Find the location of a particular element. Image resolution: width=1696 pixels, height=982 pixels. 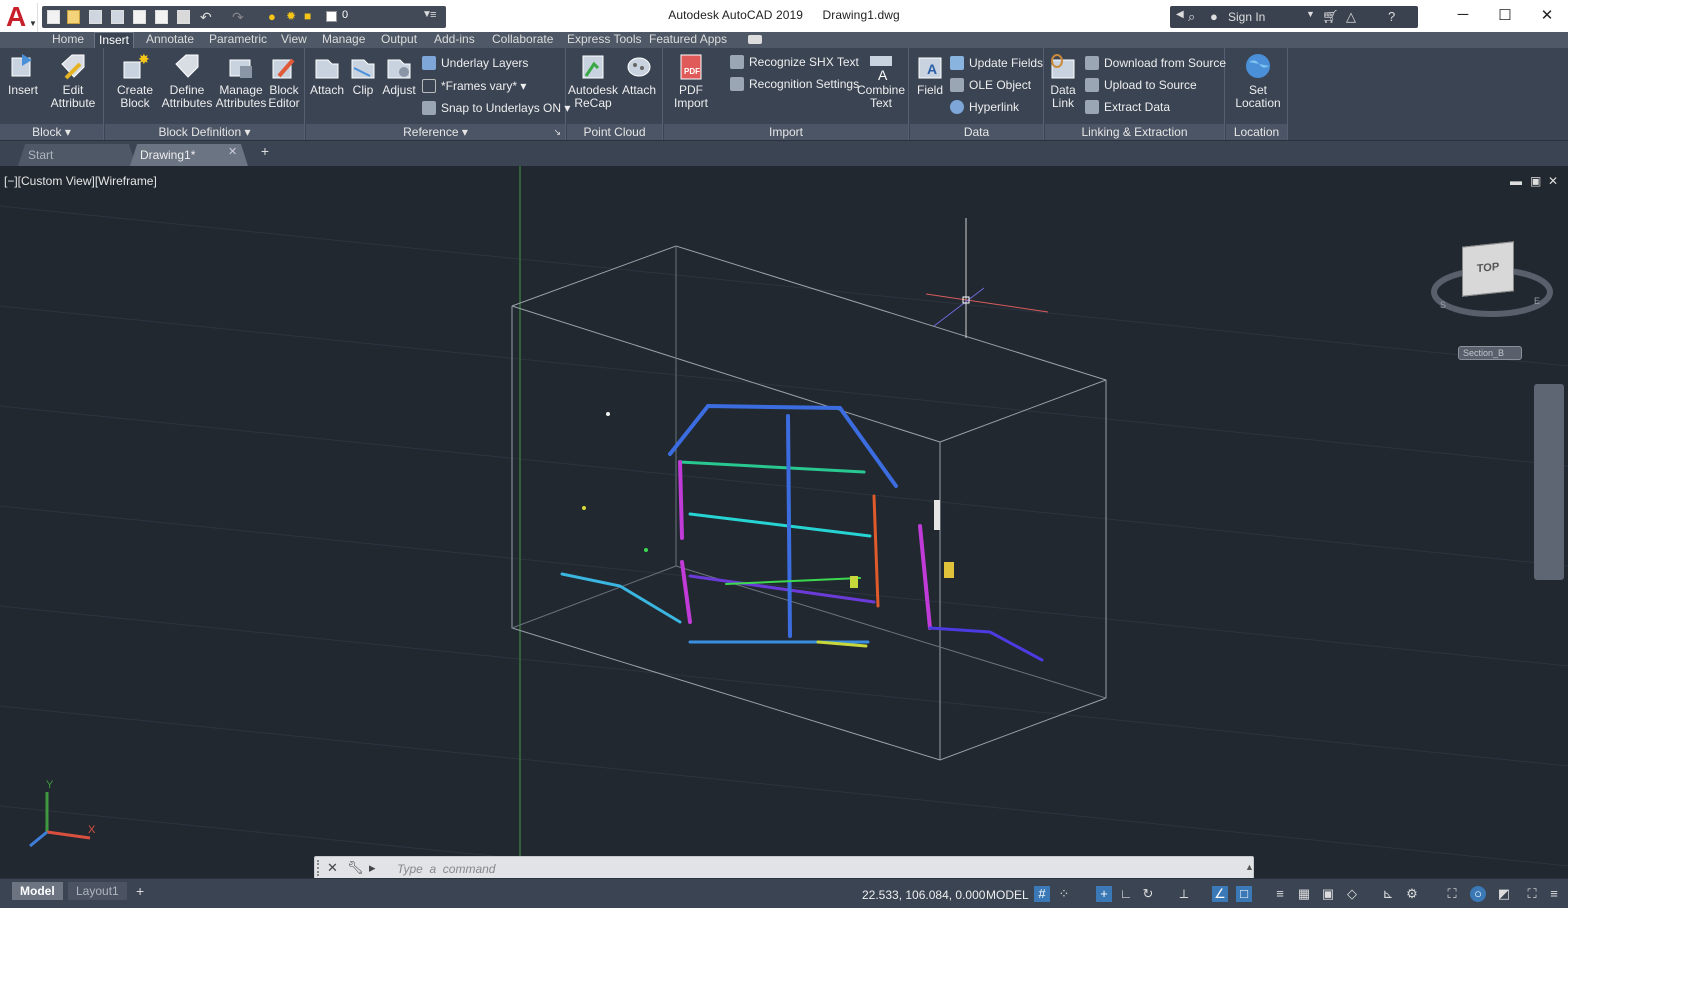

viewport-close-icon: ✕ is located at coordinates (1553, 181).